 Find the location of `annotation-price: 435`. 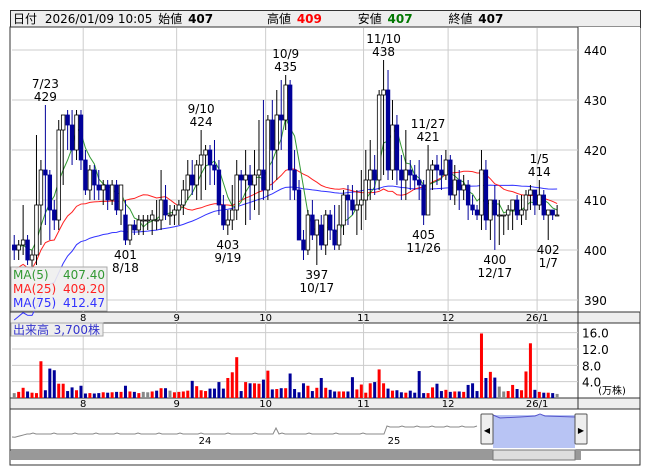

annotation-price: 435 is located at coordinates (285, 67).